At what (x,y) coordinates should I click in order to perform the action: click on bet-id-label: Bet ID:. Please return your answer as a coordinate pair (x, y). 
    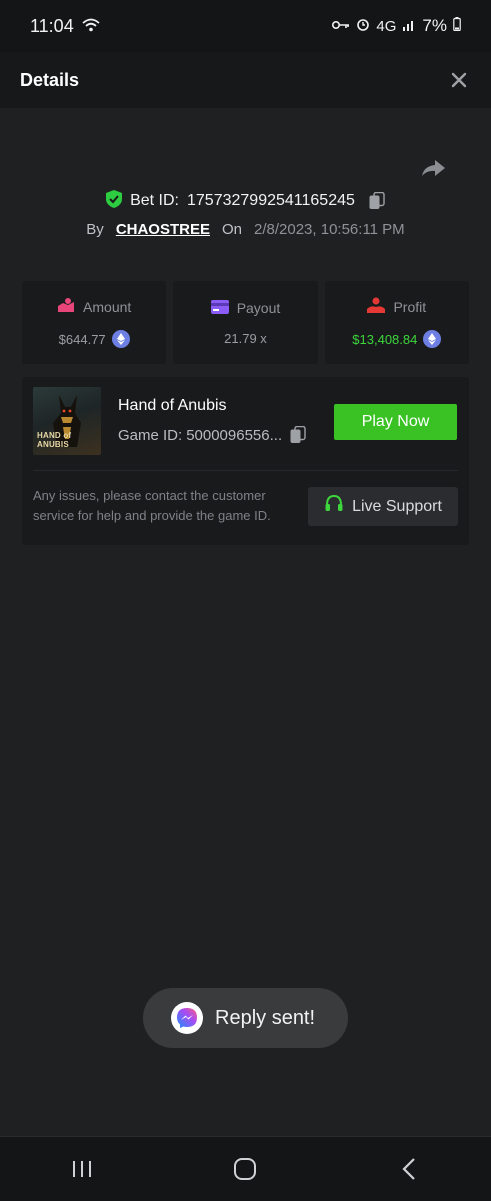
    Looking at the image, I should click on (154, 200).